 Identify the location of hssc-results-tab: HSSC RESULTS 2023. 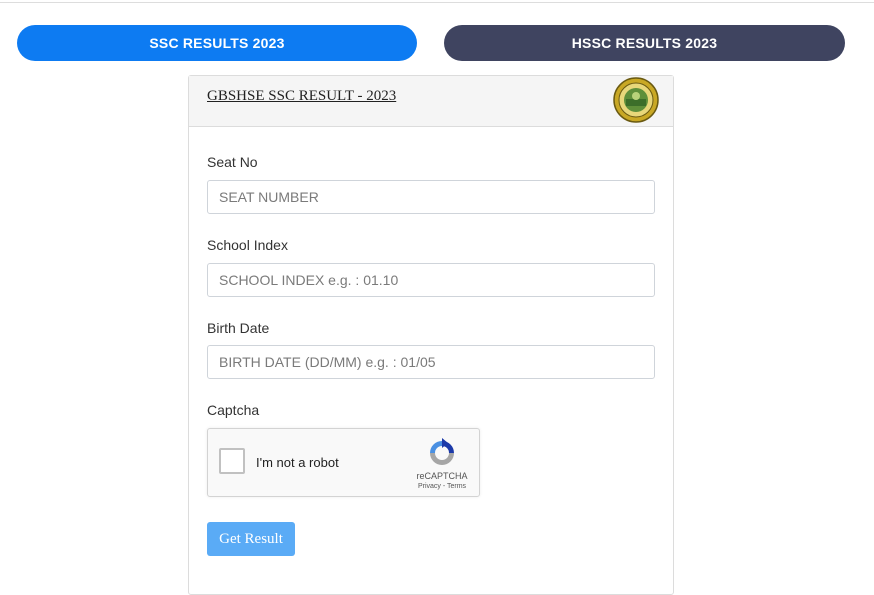
(644, 43).